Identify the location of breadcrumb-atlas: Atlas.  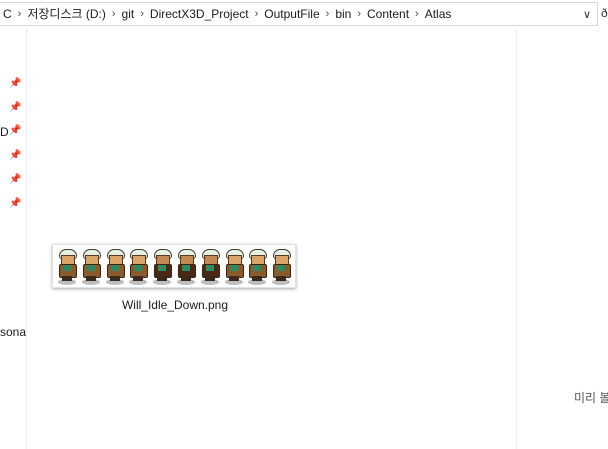
(438, 14).